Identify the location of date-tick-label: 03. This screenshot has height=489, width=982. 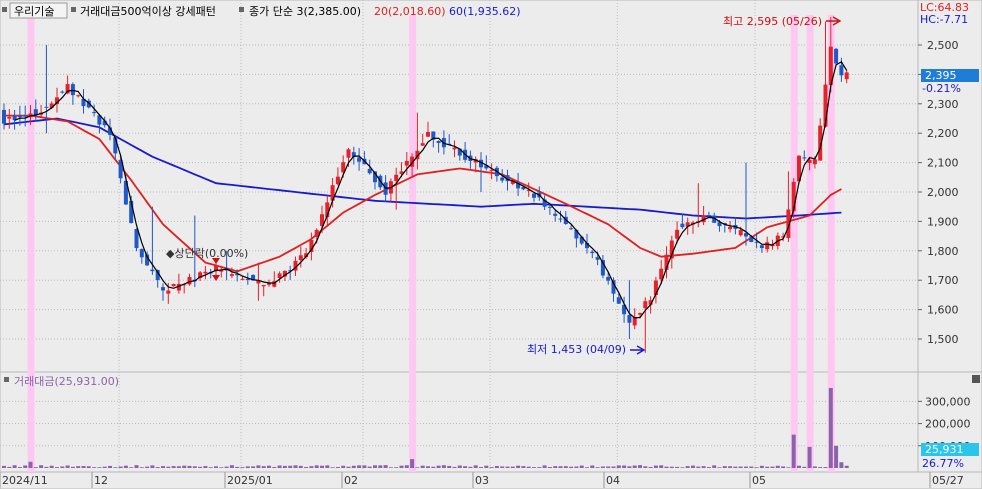
(482, 480).